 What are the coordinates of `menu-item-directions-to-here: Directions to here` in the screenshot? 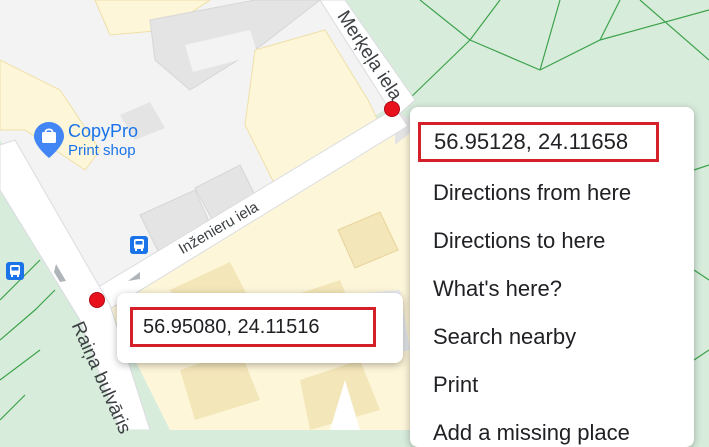 It's located at (519, 241).